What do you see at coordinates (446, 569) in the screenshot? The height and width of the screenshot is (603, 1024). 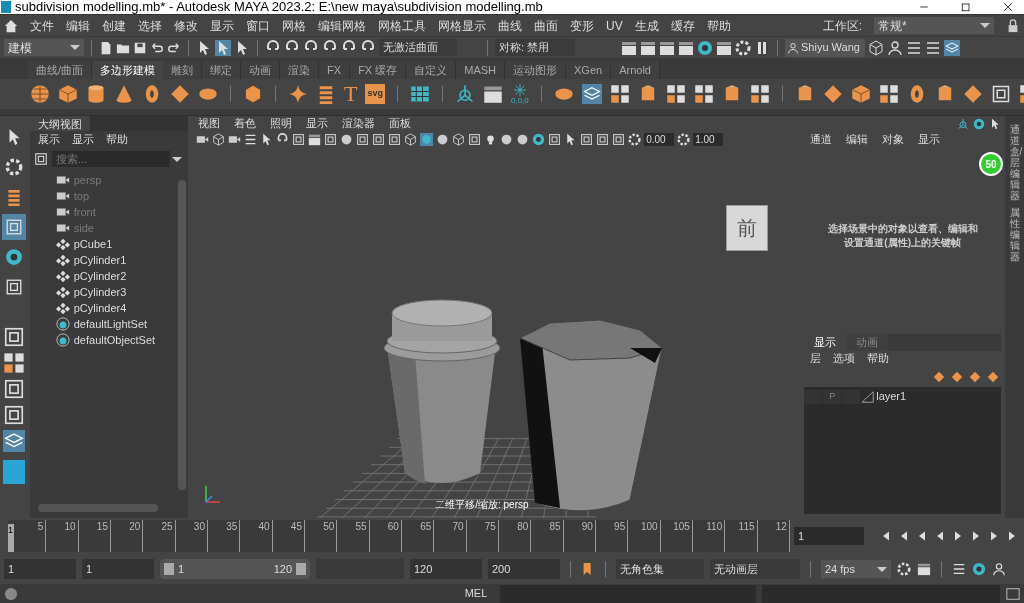 I see `end-field: 120` at bounding box center [446, 569].